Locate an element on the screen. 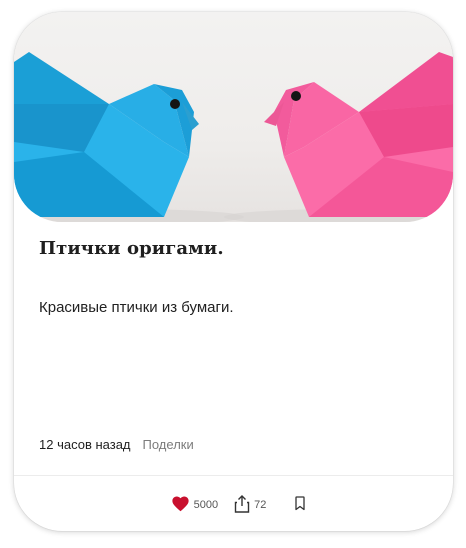 The width and height of the screenshot is (466, 548). like-button: 5000 is located at coordinates (194, 505).